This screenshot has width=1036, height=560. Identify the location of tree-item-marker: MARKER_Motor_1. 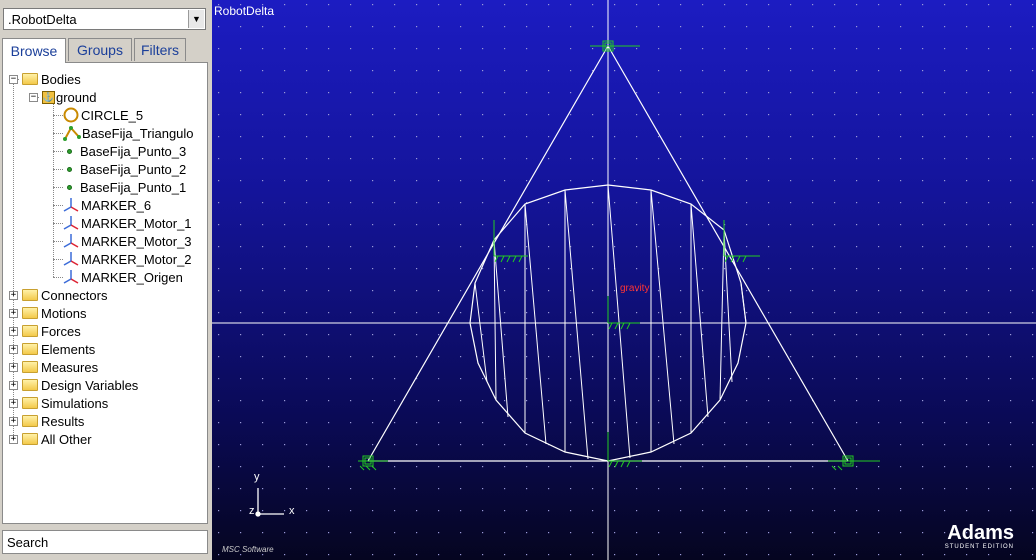
(127, 223).